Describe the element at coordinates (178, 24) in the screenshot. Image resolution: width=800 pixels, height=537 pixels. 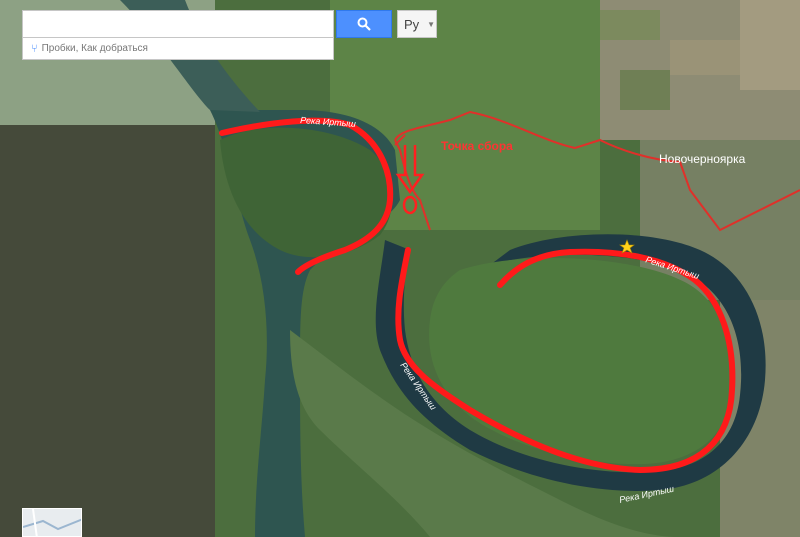
I see `search-input` at that location.